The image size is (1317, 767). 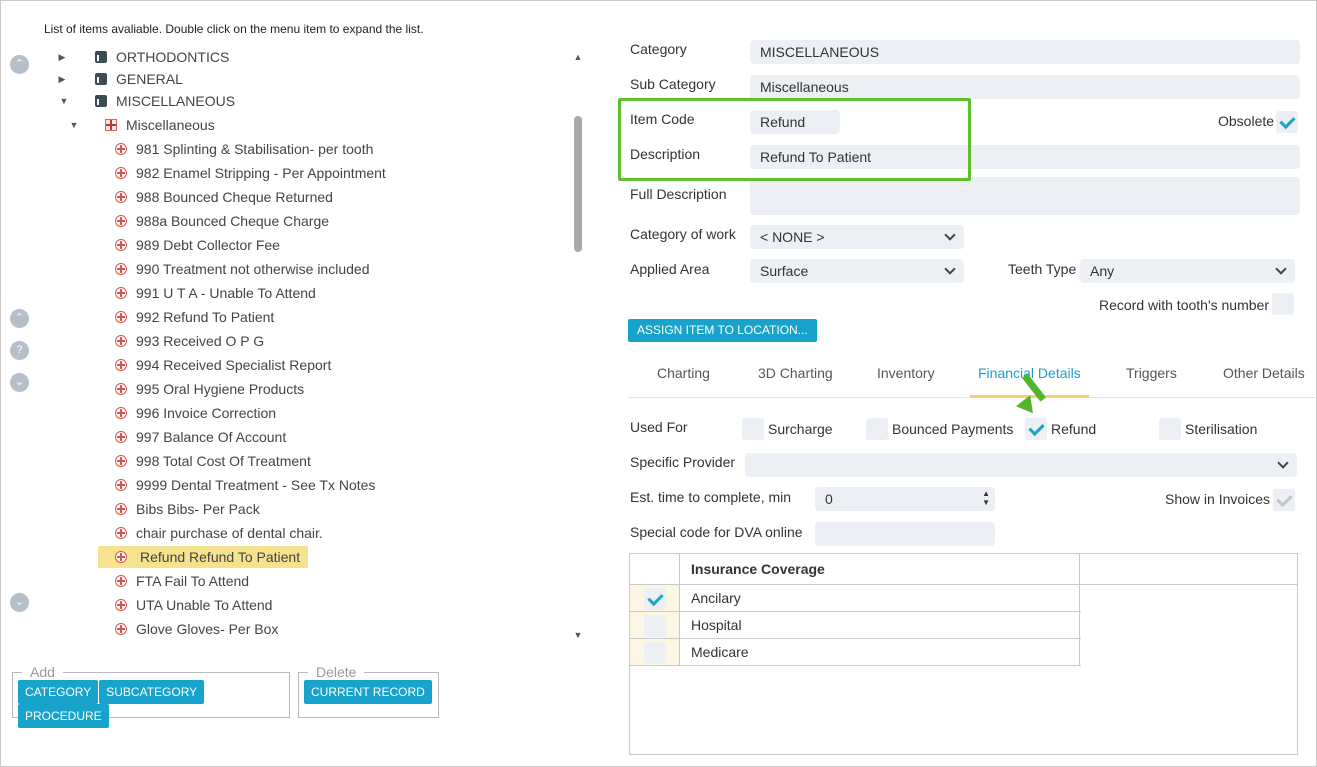 I want to click on tree-item-label: 993 Received O P G, so click(x=200, y=341).